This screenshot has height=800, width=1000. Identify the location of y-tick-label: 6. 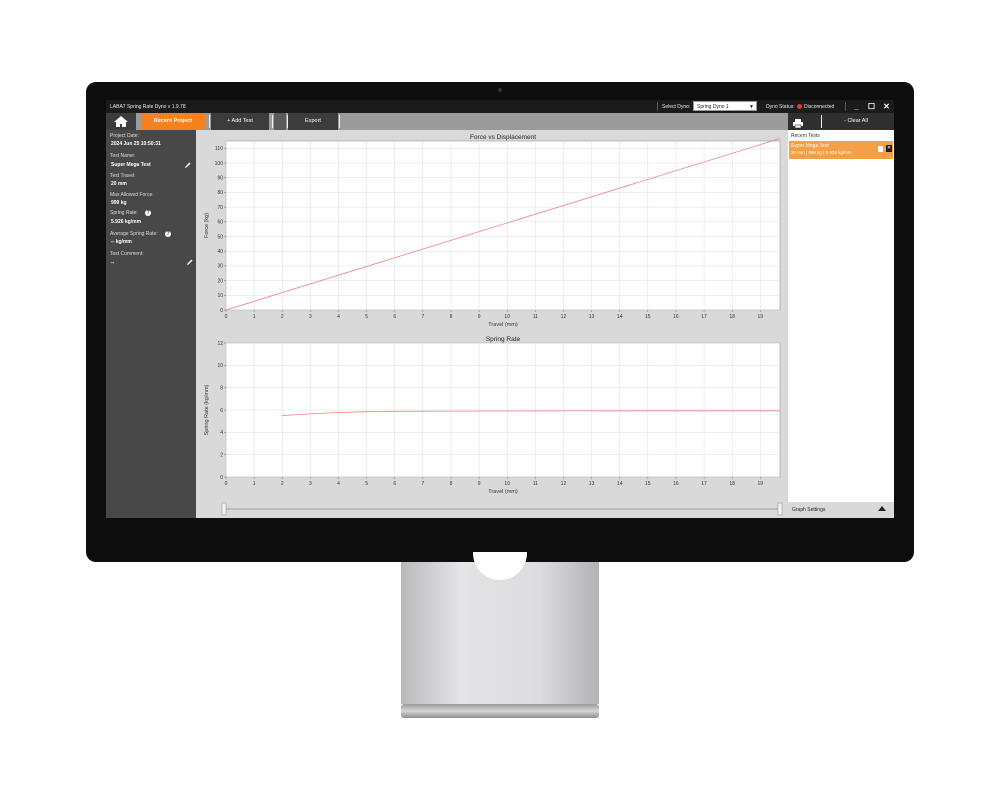
(221, 411).